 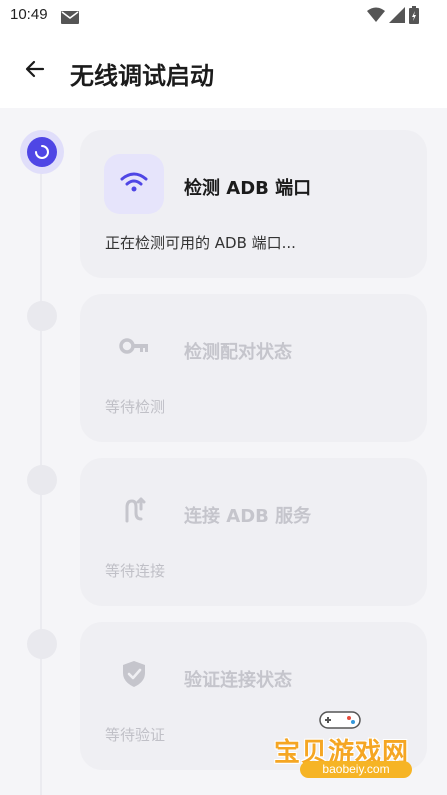 What do you see at coordinates (70, 18) in the screenshot?
I see `mail-icon` at bounding box center [70, 18].